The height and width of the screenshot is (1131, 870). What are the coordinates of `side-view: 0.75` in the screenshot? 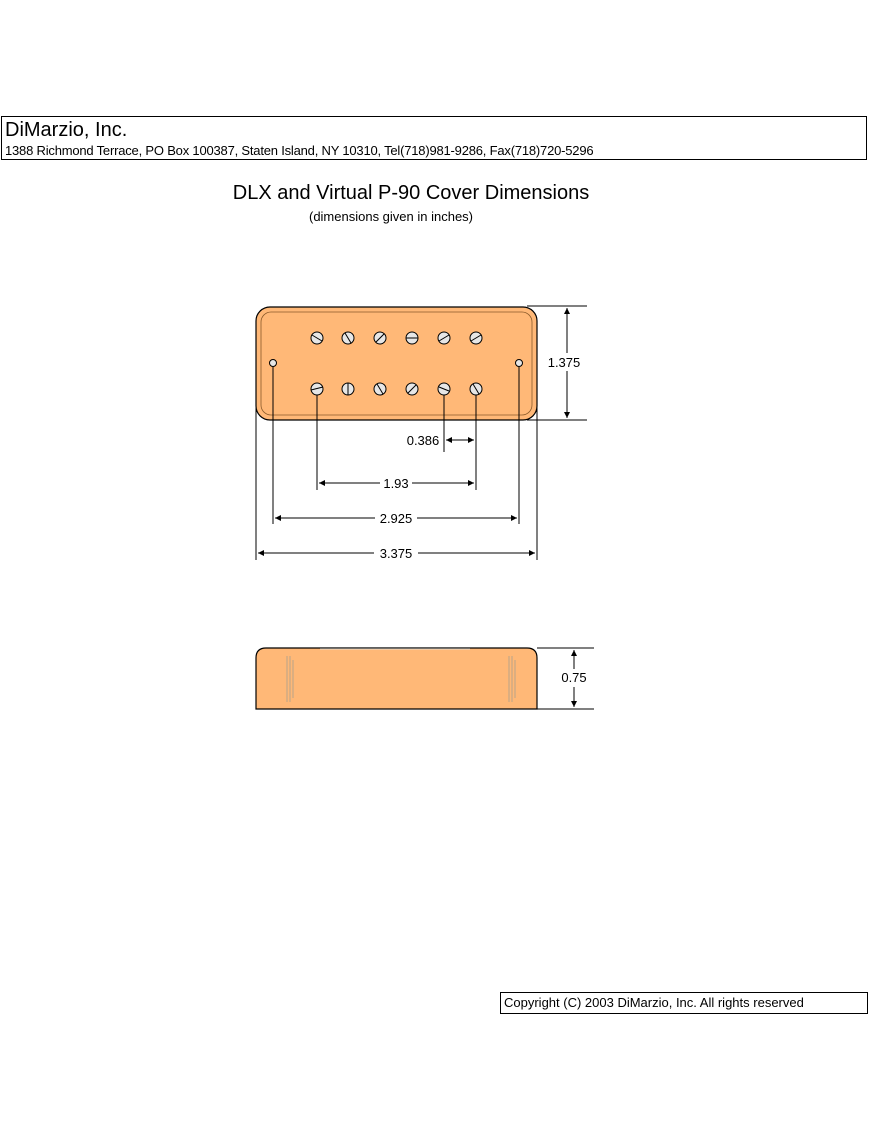 It's located at (424, 678).